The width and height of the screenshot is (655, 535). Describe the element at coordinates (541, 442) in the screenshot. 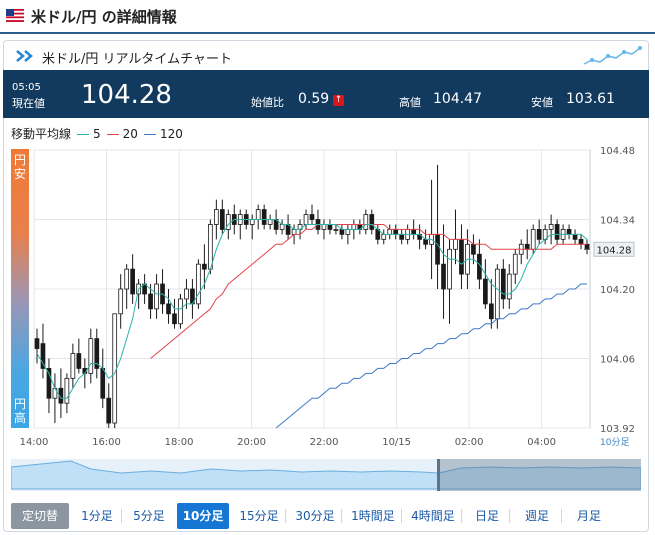

I see `x-tick-label: 04:00` at that location.